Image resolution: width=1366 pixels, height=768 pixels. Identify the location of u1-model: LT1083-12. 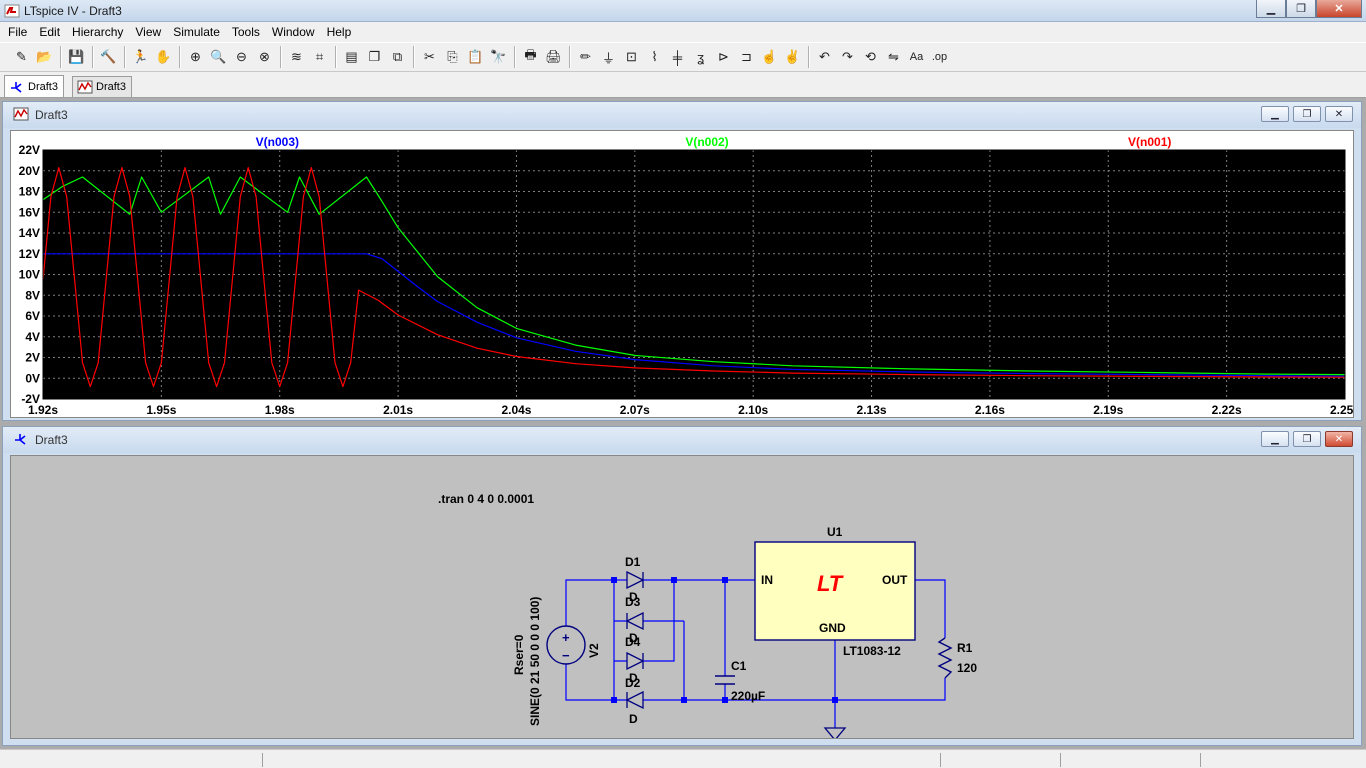
(872, 651).